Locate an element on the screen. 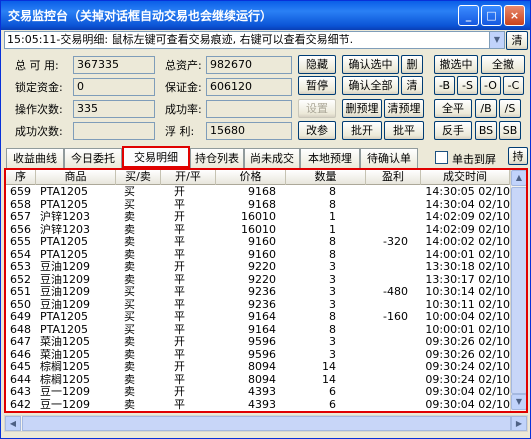  table-row: 647 菜油1205 卖 开 9596 3 09:30:26 02/10 is located at coordinates (258, 342).